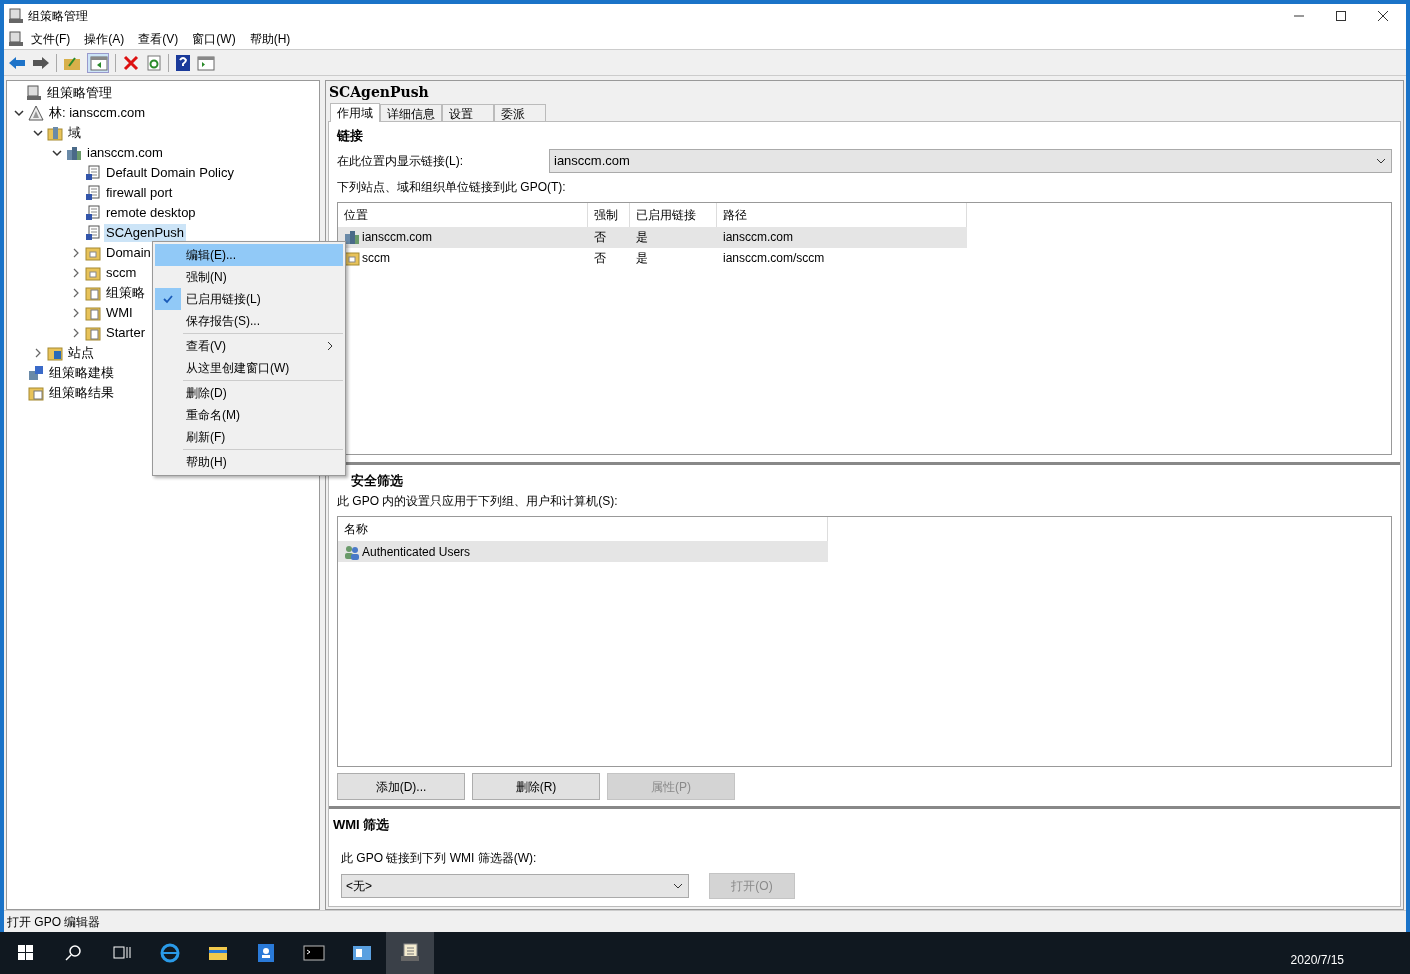 This screenshot has height=974, width=1410. I want to click on table-cell-text: sccm, so click(376, 258).